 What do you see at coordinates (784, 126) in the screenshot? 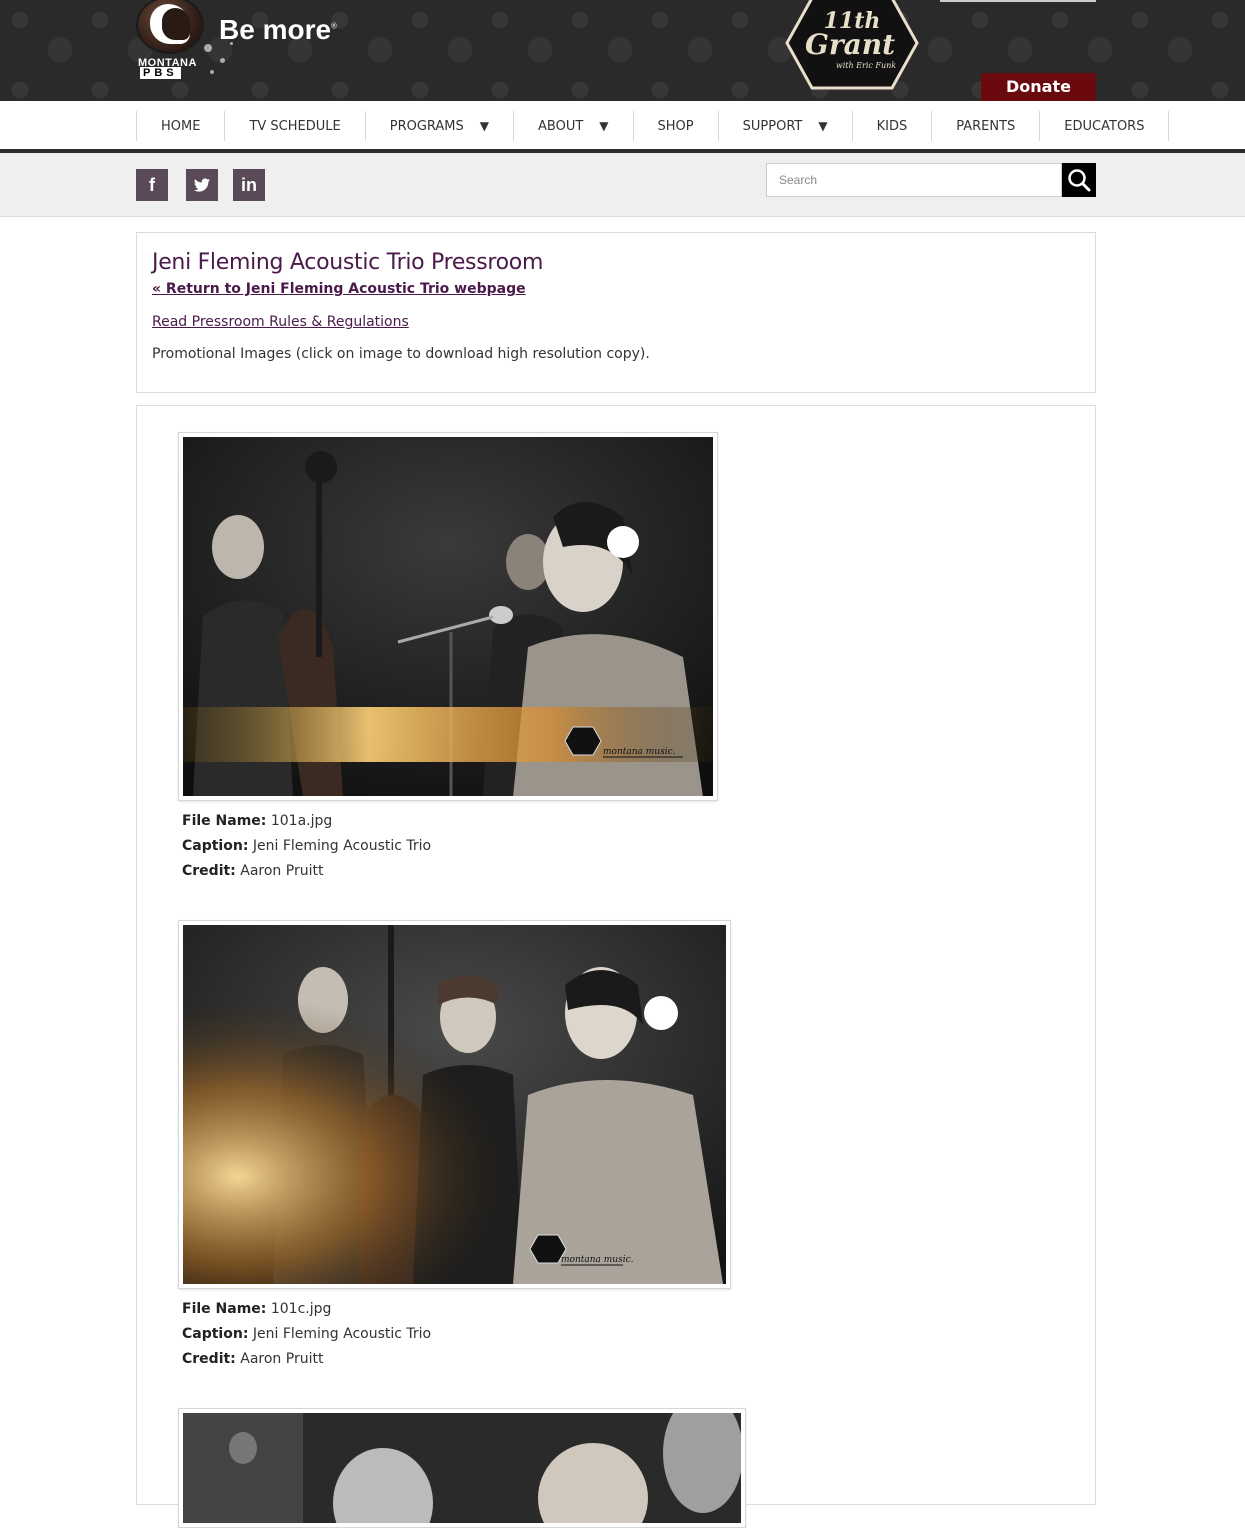
I see `nav-item-support: SUPPORT ▼` at bounding box center [784, 126].